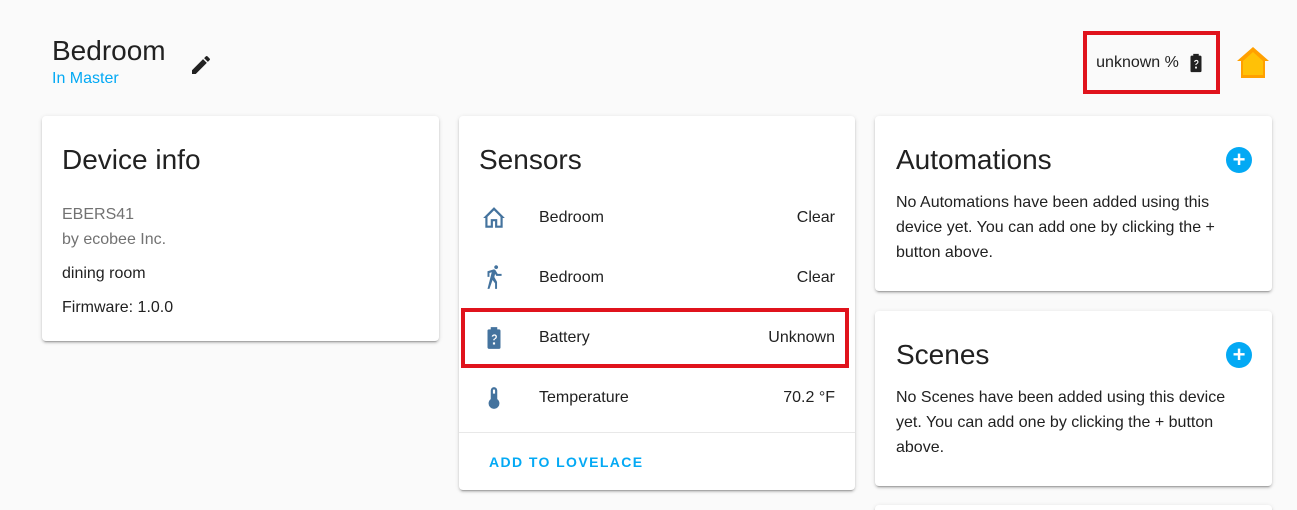 This screenshot has width=1297, height=510. Describe the element at coordinates (109, 79) in the screenshot. I see `area-link: In Master` at that location.